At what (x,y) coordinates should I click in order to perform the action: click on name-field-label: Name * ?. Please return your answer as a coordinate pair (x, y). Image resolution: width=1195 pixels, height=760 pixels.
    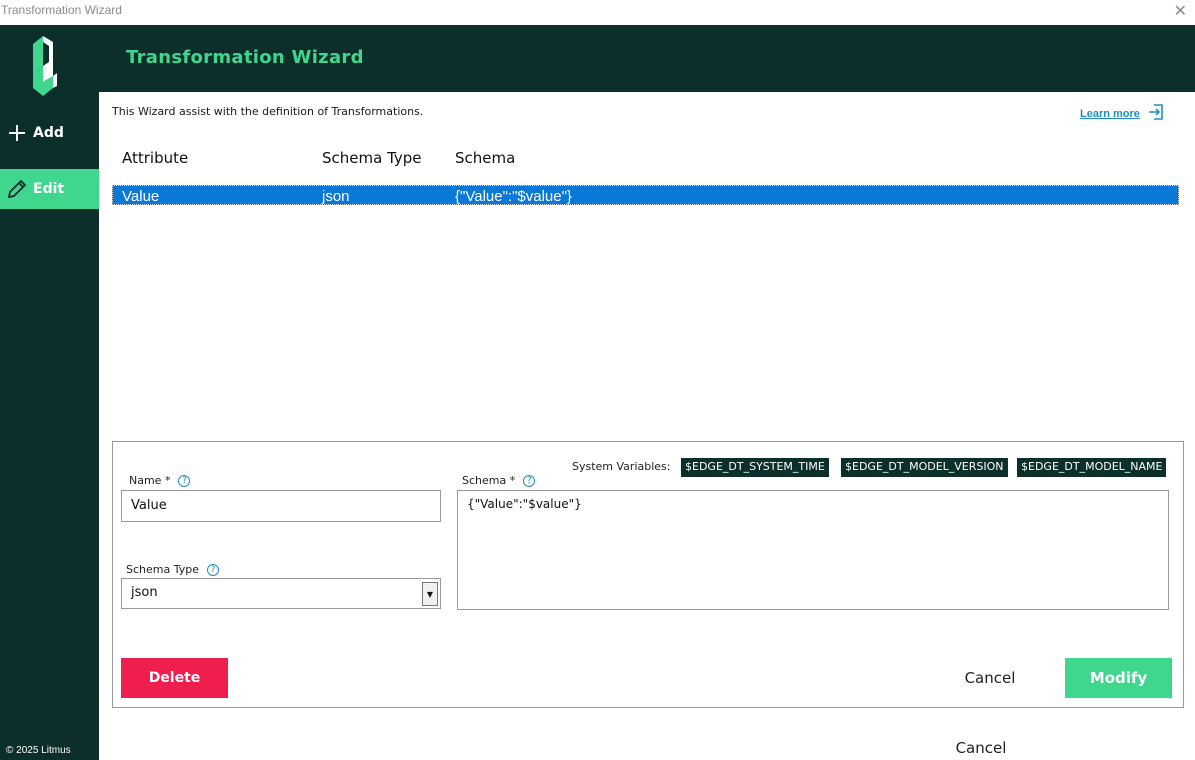
    Looking at the image, I should click on (160, 480).